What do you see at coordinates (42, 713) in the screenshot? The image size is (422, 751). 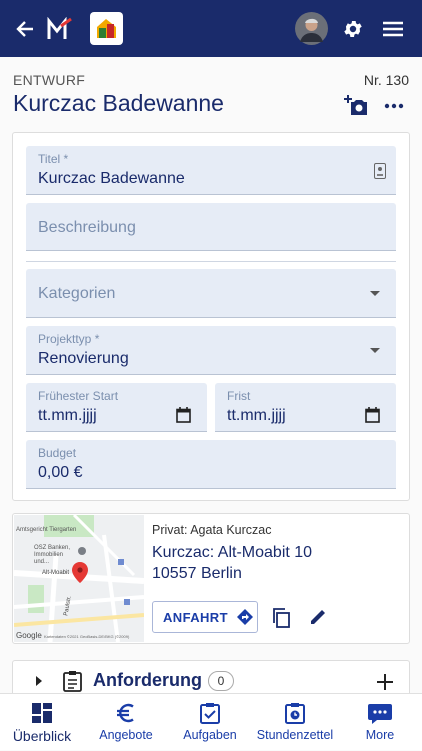 I see `dashboard-icon` at bounding box center [42, 713].